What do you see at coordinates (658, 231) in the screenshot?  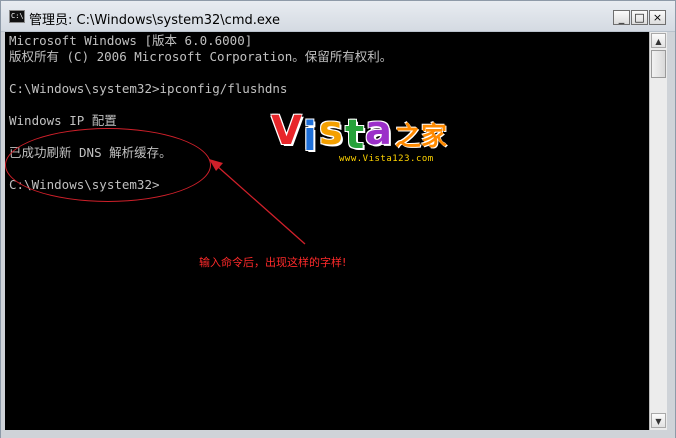 I see `vertical-scrollbar: ▲ ▼` at bounding box center [658, 231].